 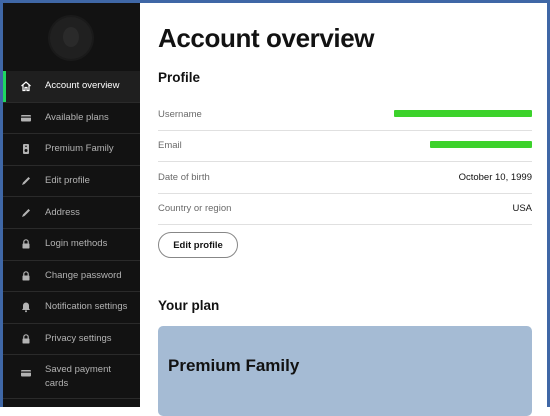 I want to click on home-icon, so click(x=26, y=86).